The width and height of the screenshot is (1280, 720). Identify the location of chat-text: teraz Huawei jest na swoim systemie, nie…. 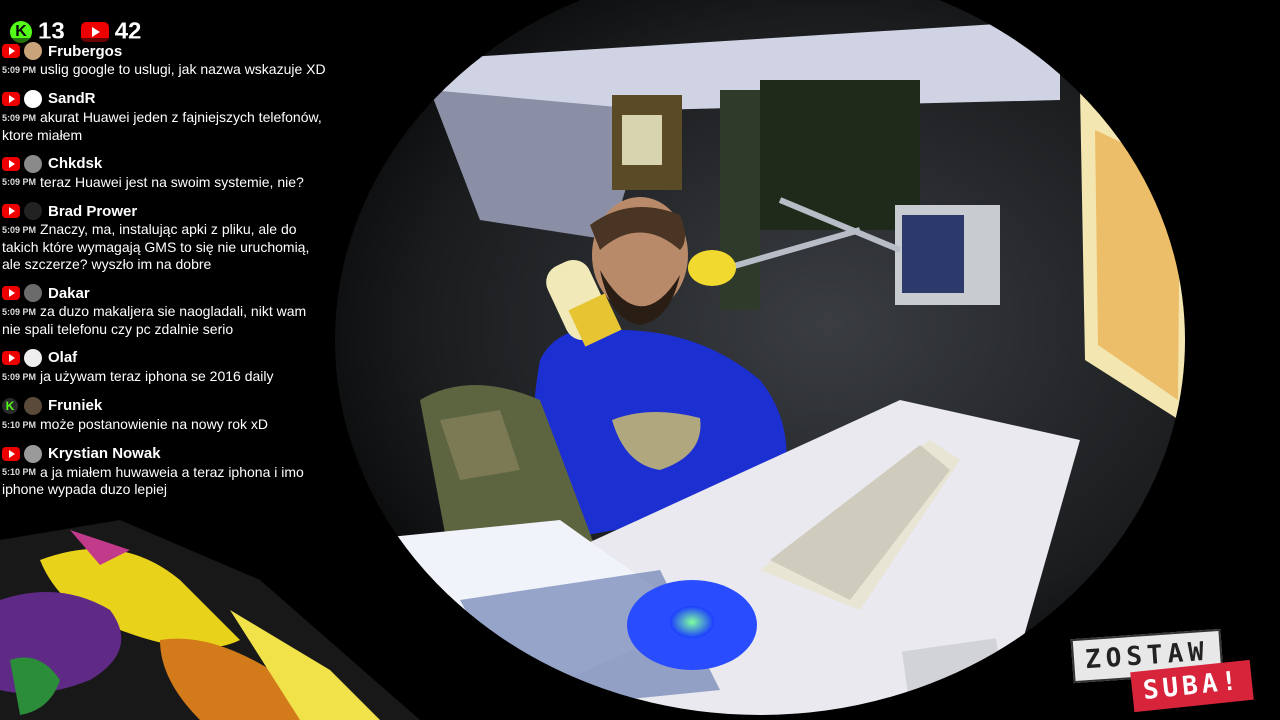
(172, 181).